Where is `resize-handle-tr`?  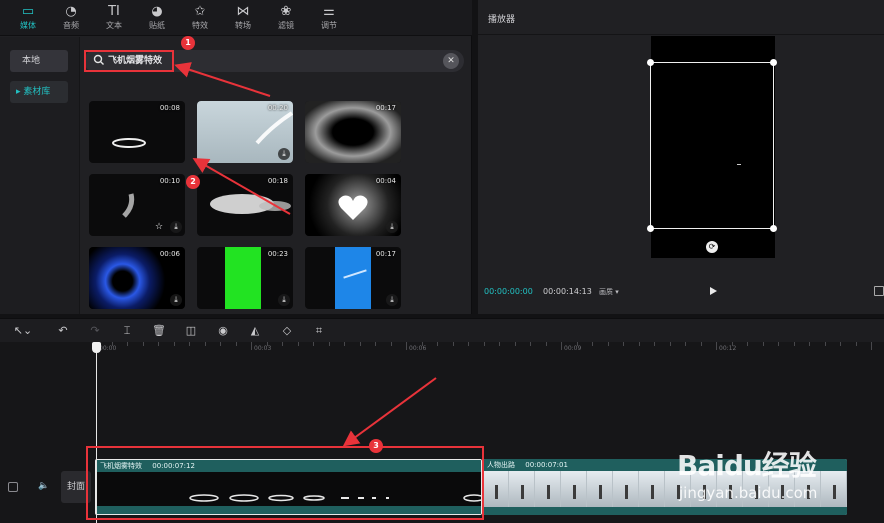
resize-handle-tr is located at coordinates (773, 62).